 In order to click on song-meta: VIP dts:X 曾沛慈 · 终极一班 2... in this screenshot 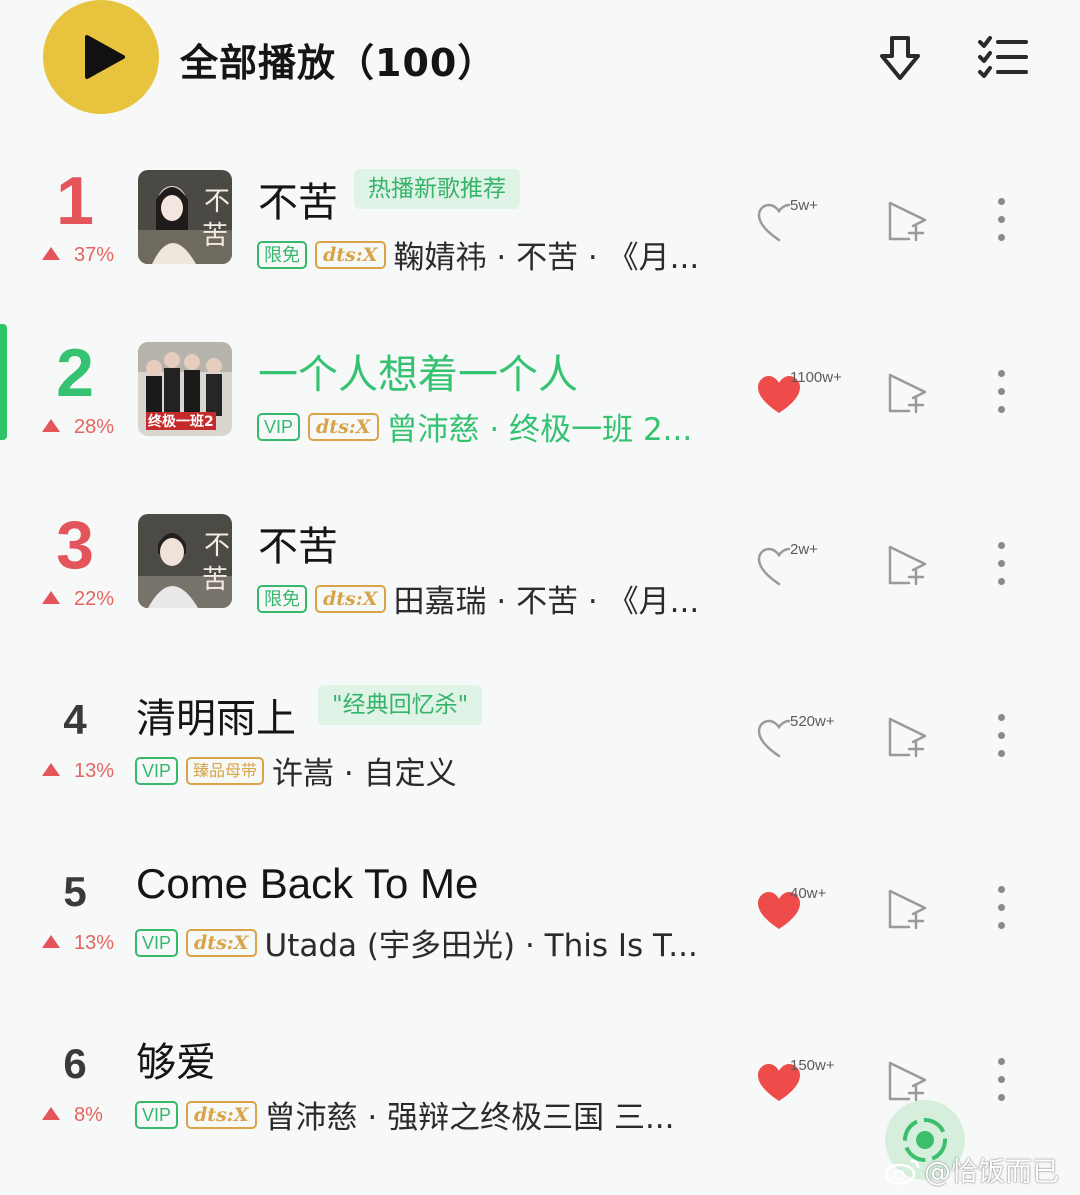, I will do `click(474, 426)`.